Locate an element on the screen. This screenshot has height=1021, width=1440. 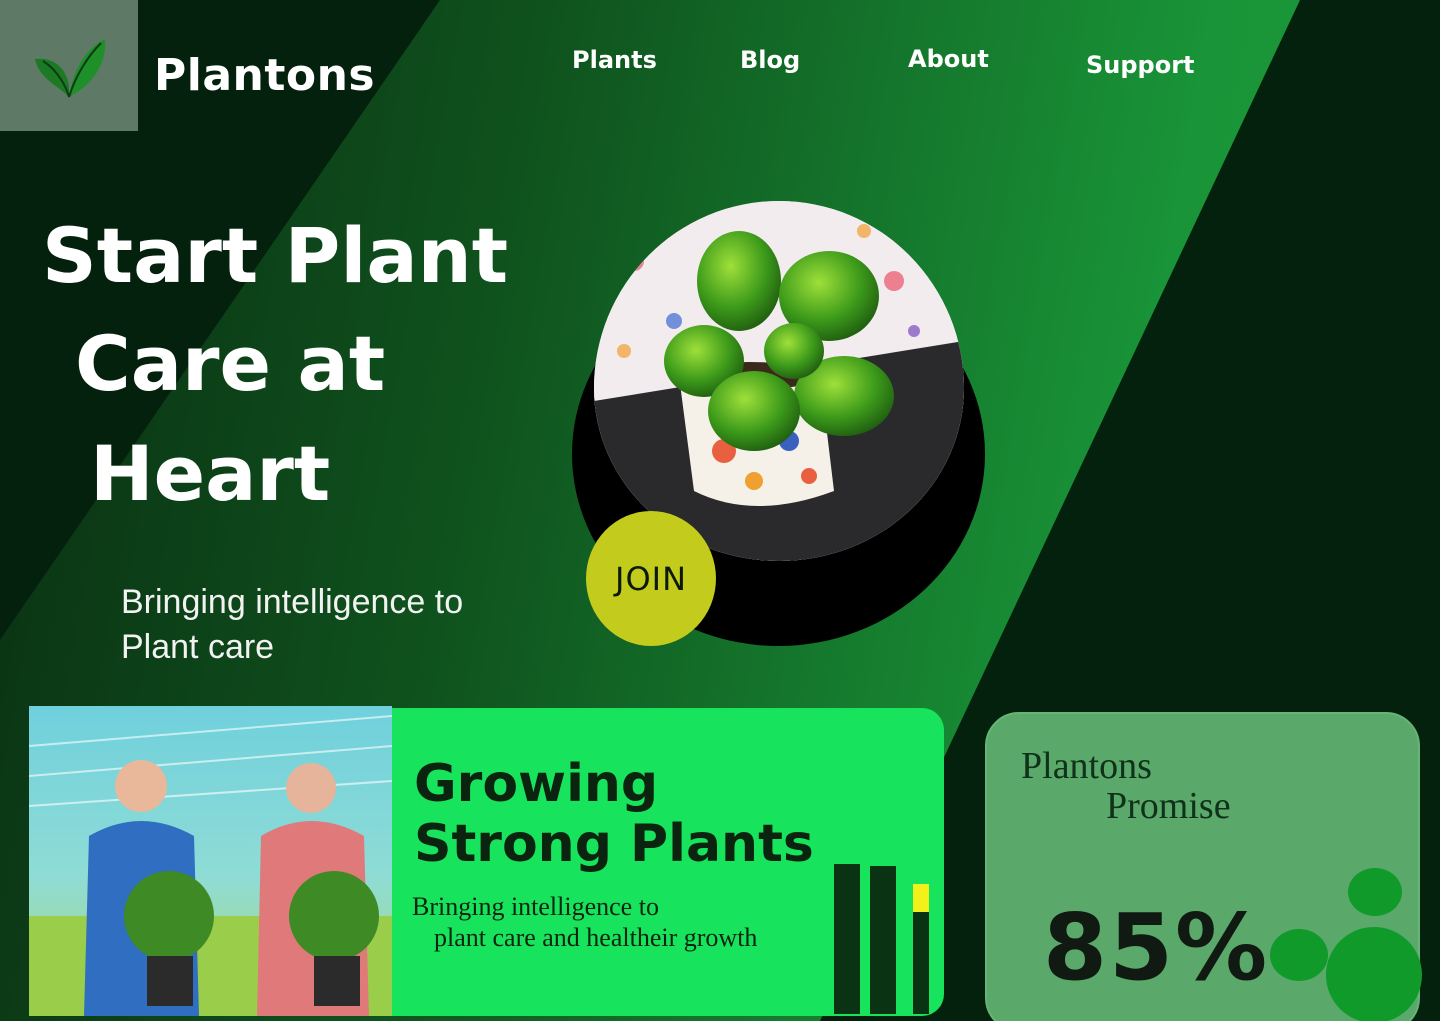
hero-subtitle-line-2: Plant care is located at coordinates (198, 647).